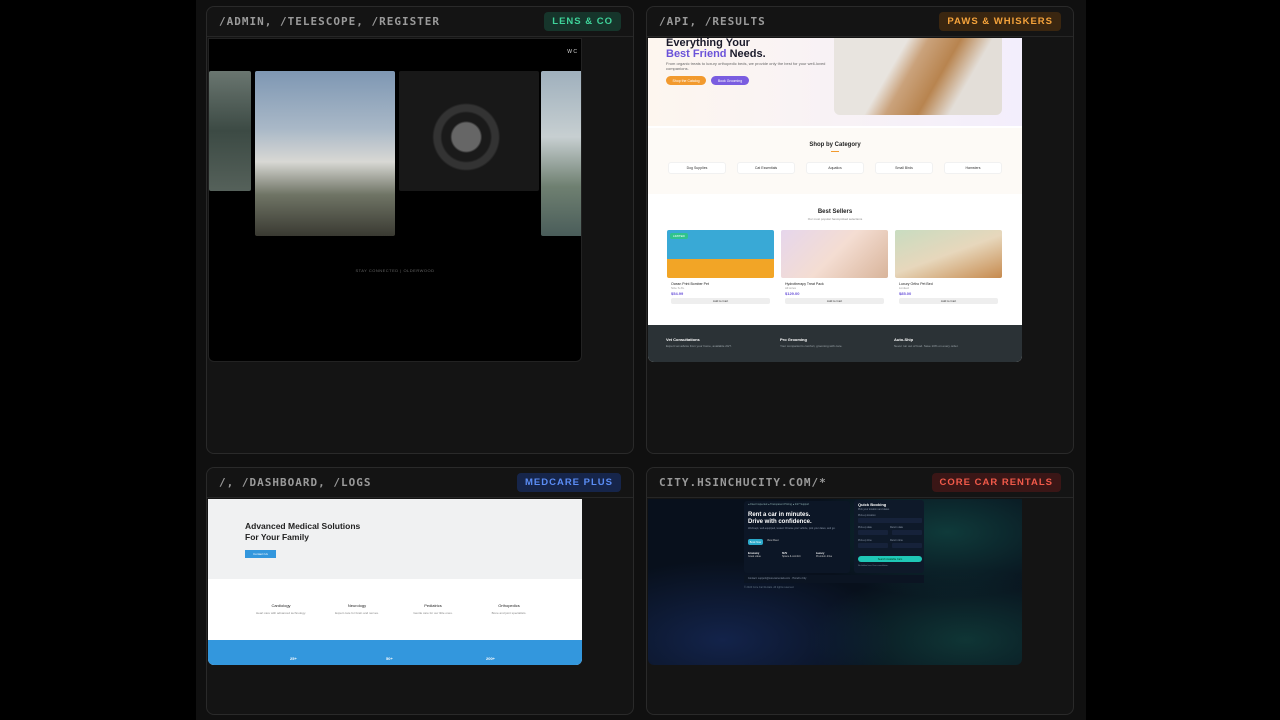 The image size is (1280, 720). I want to click on booking-note: No hidden fees. Free cancellation., so click(873, 566).